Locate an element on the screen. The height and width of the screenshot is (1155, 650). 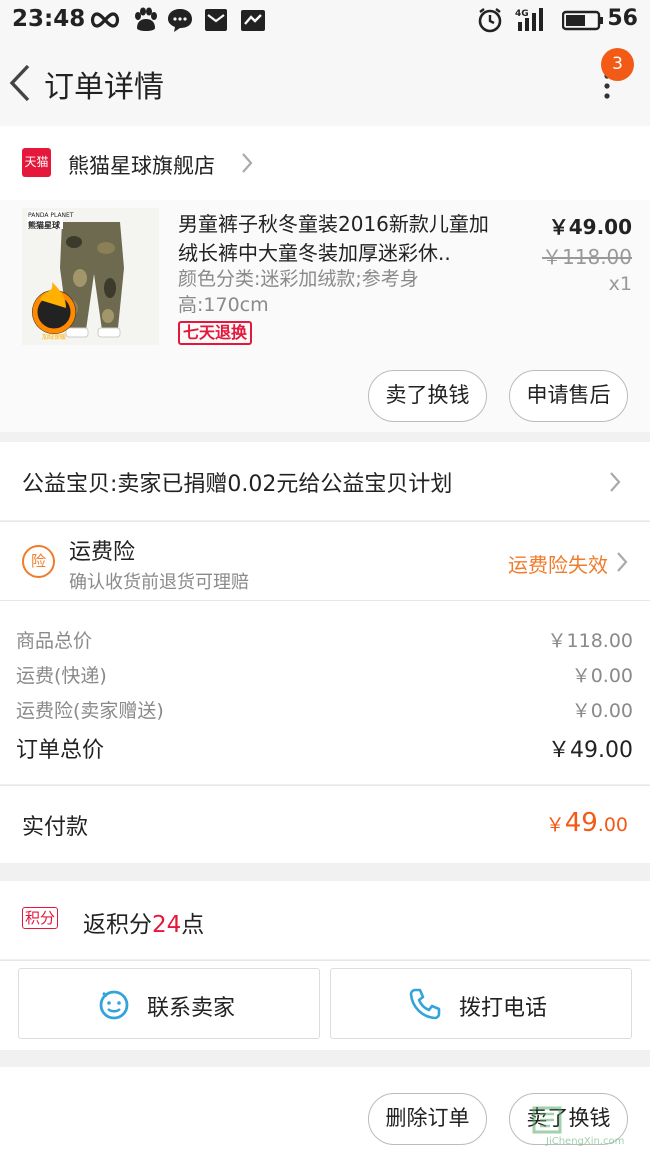
amount-paid-value: ￥49.00 is located at coordinates (587, 823).